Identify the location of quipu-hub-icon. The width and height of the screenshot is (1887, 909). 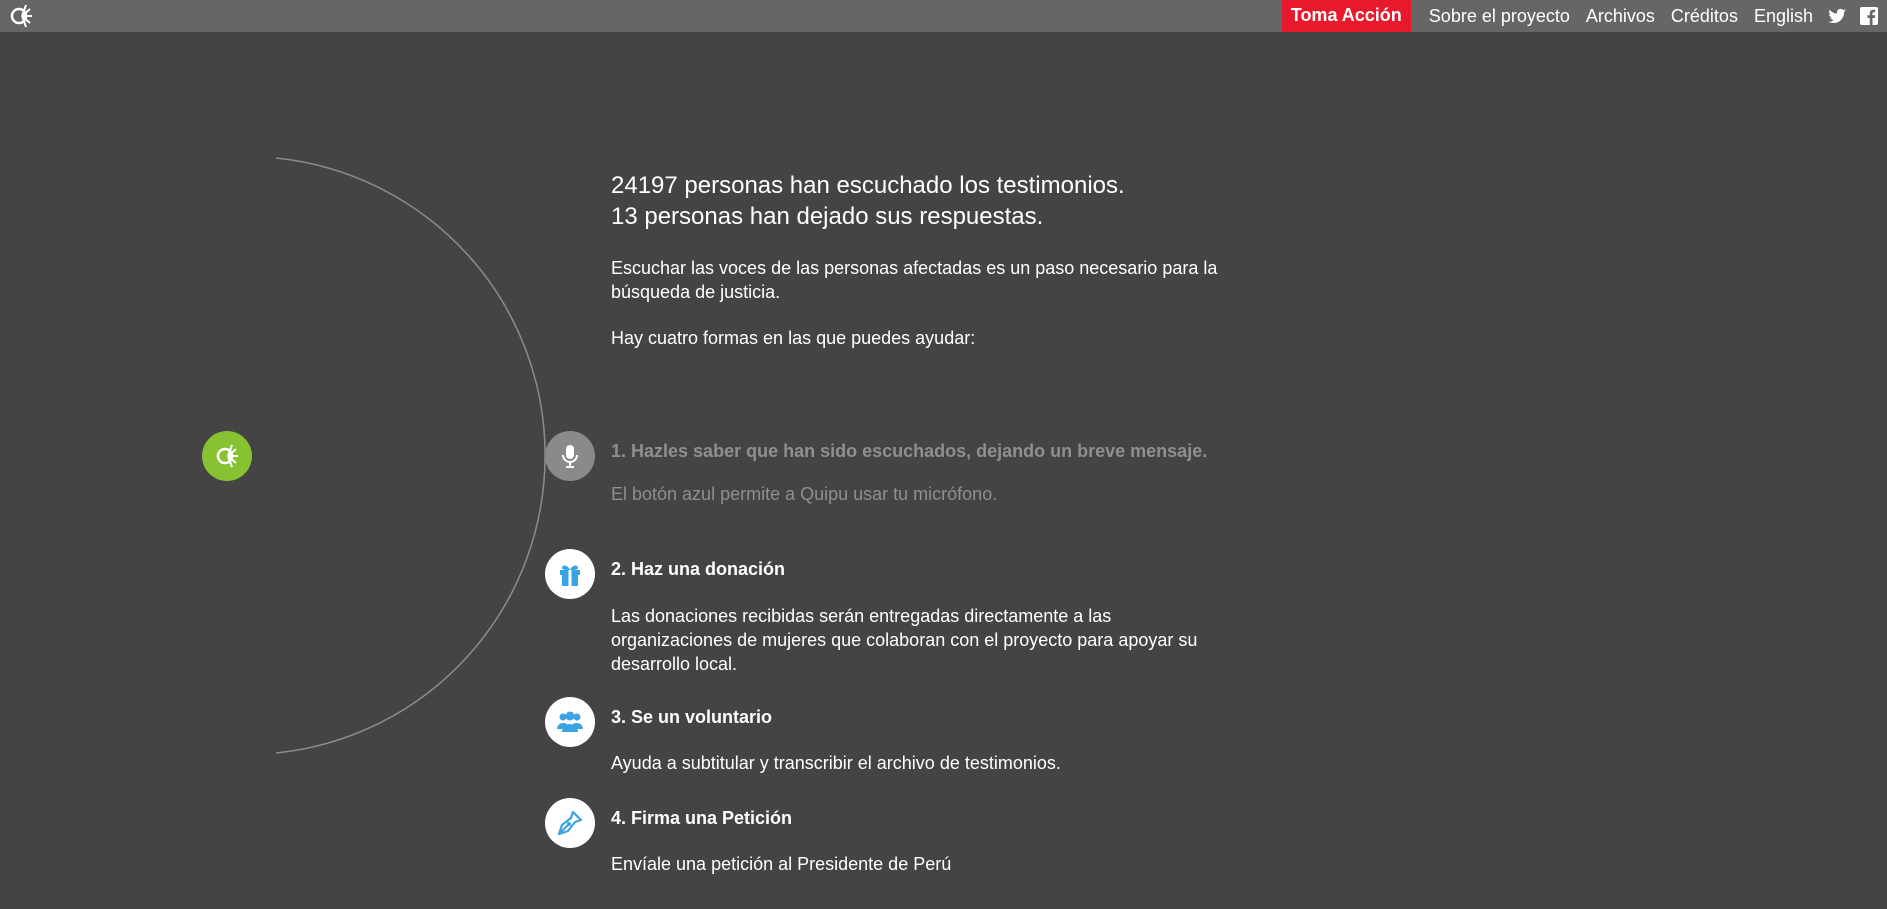
(227, 456).